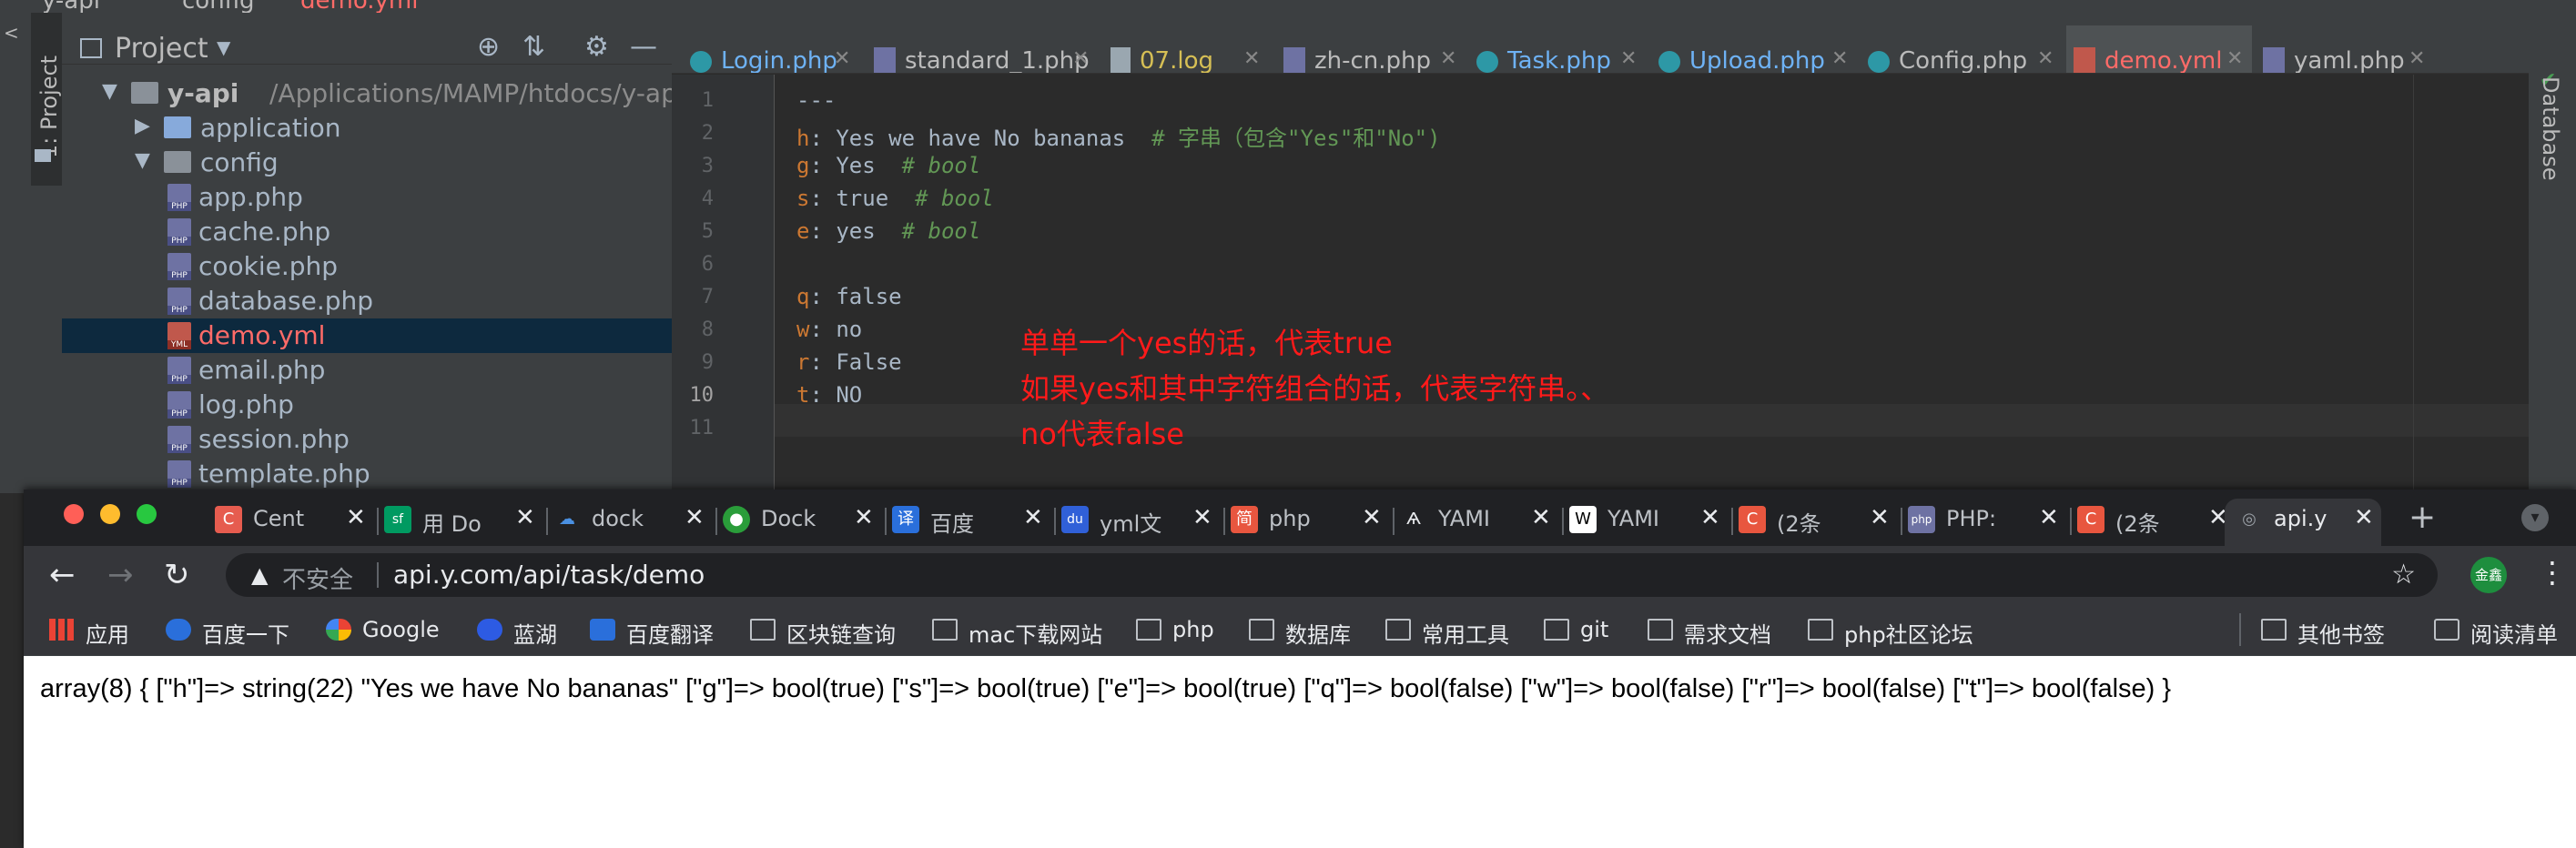  What do you see at coordinates (359, 6) in the screenshot?
I see `breadcrumb-file: demo.yml` at bounding box center [359, 6].